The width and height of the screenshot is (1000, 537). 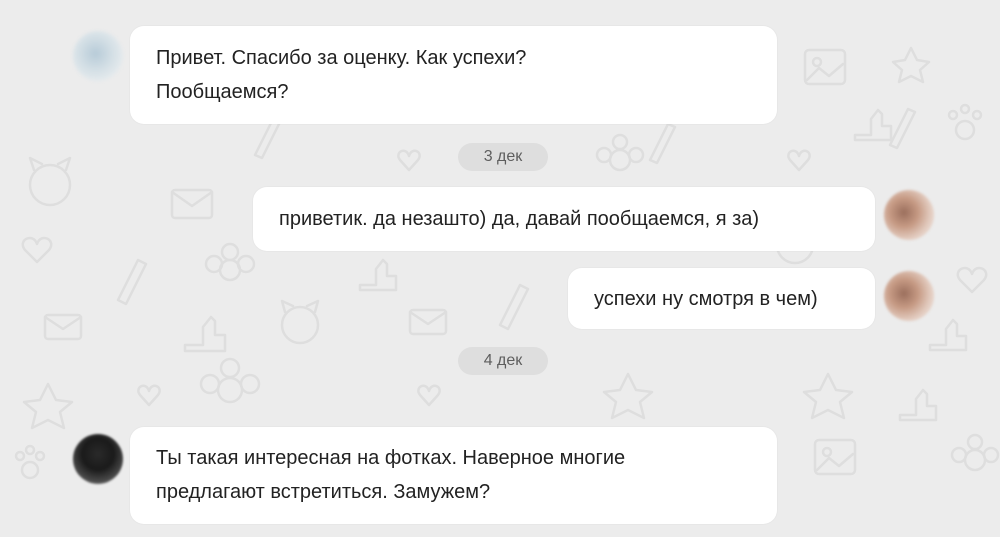 What do you see at coordinates (341, 58) in the screenshot?
I see `message-text-line: Привет. Спасибо за оценку. Как успехи?` at bounding box center [341, 58].